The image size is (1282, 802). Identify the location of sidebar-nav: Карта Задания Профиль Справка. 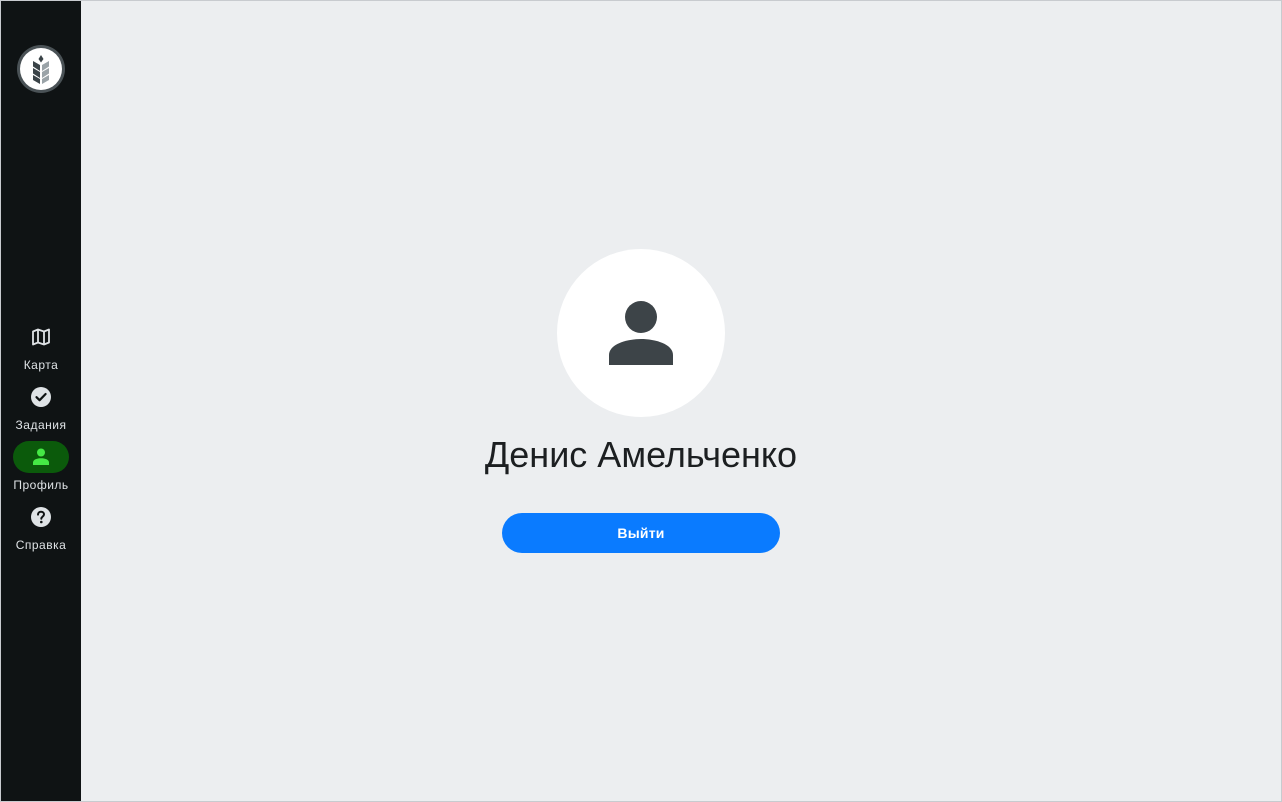
(41, 441).